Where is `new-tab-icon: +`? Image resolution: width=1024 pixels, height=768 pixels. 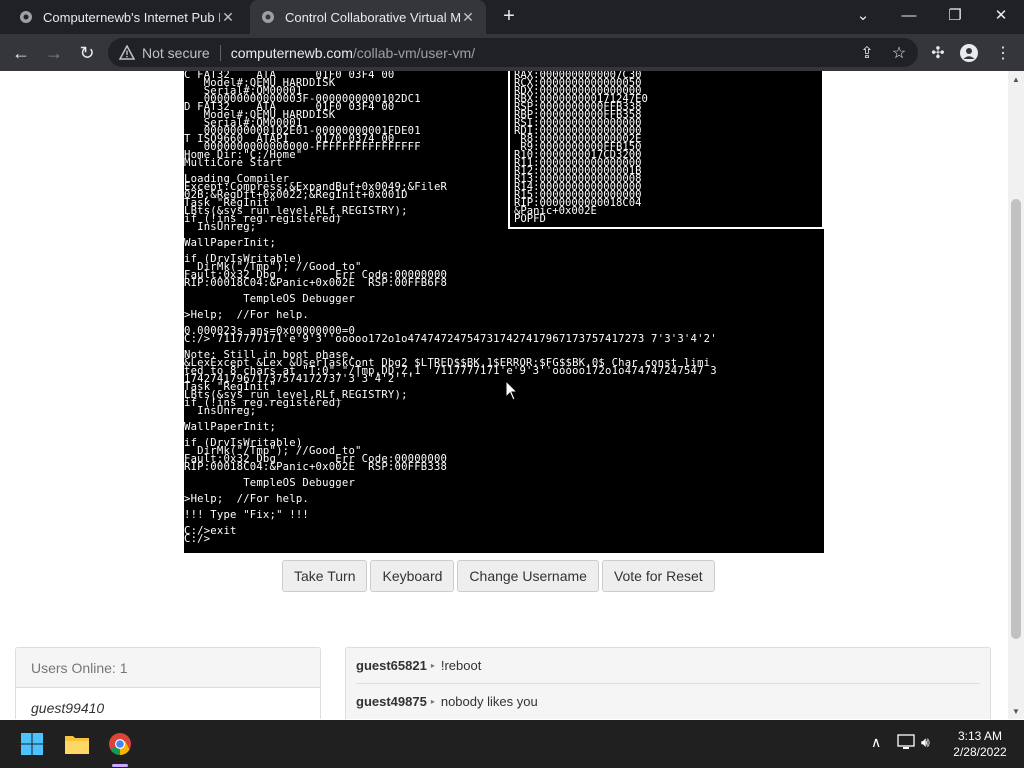 new-tab-icon: + is located at coordinates (509, 17).